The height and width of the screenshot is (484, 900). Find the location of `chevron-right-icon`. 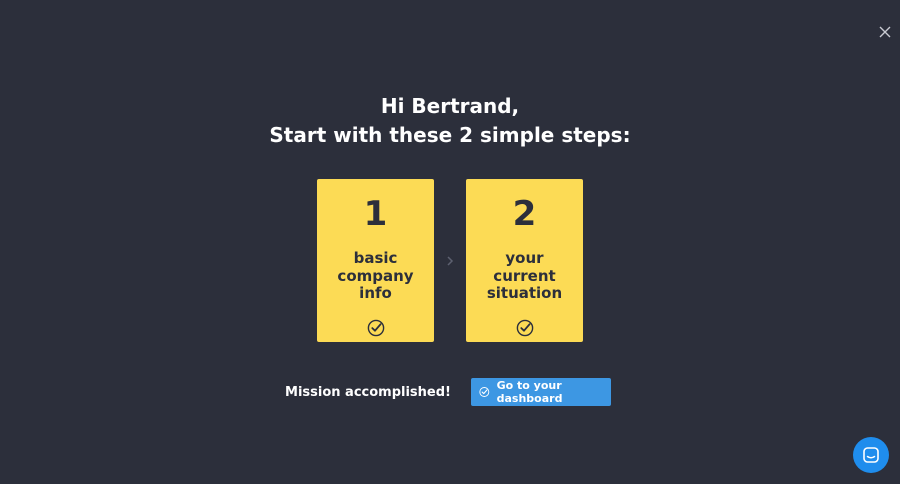

chevron-right-icon is located at coordinates (450, 260).